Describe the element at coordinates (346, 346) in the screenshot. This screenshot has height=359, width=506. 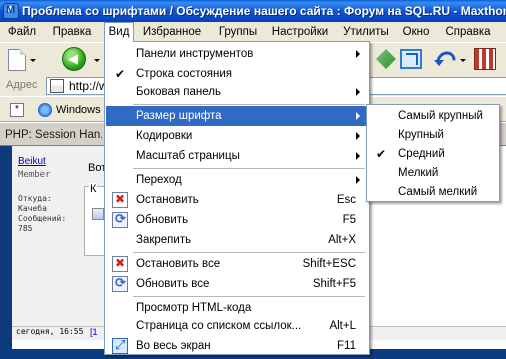
I see `menu-item-fullscreen-shortcut: F11` at that location.